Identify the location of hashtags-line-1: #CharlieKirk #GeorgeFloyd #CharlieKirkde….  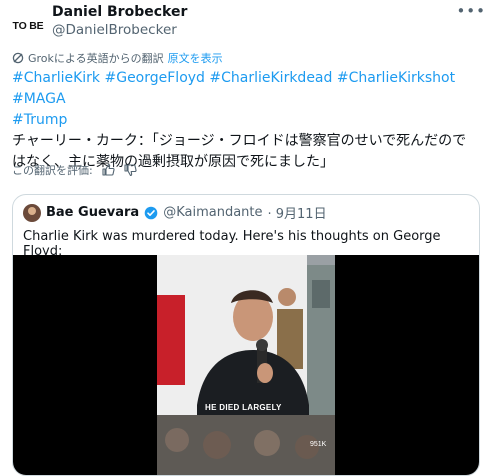
(247, 89).